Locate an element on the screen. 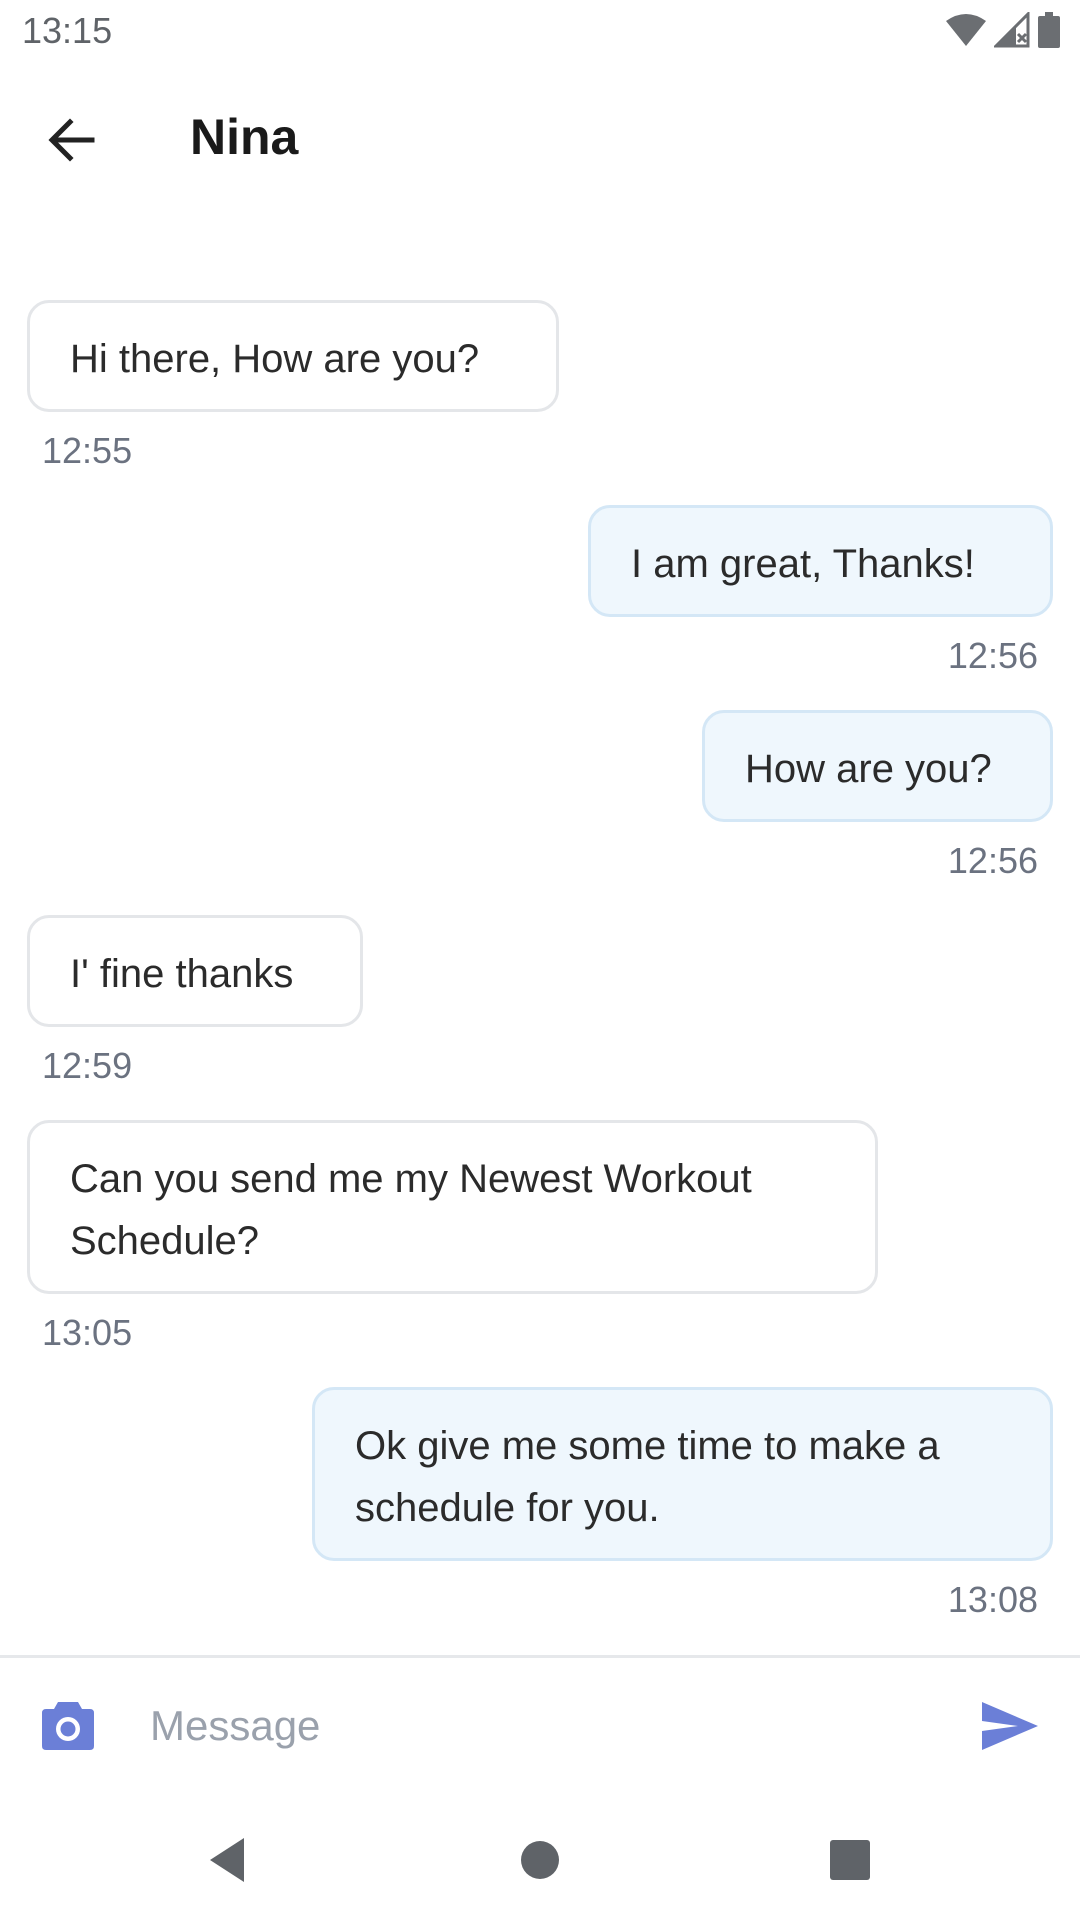  message-bubble: Hi there, How are you? is located at coordinates (293, 356).